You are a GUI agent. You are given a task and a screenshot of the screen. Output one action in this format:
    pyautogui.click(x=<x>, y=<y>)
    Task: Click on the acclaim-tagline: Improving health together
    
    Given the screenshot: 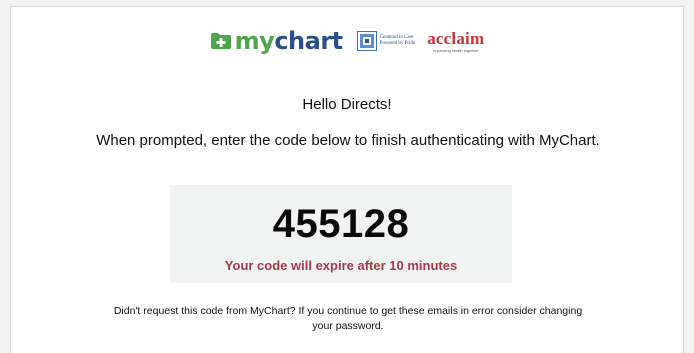 What is the action you would take?
    pyautogui.click(x=456, y=50)
    